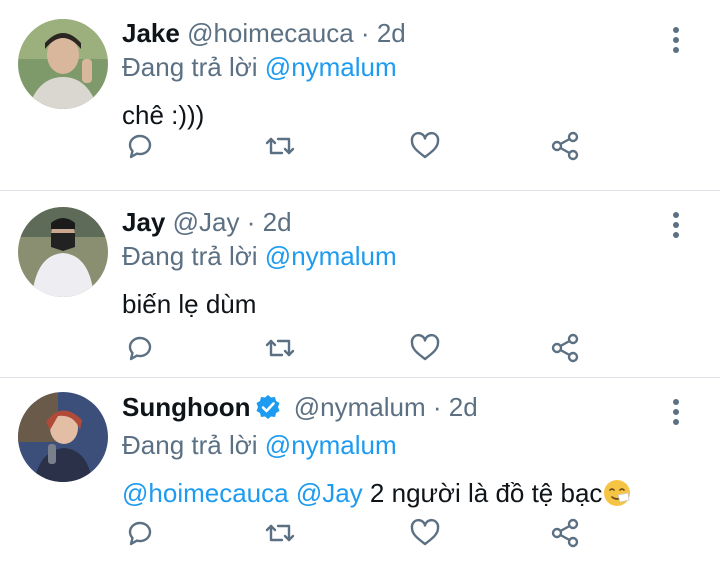 The width and height of the screenshot is (720, 564). What do you see at coordinates (268, 411) in the screenshot?
I see `verified-badge-icon` at bounding box center [268, 411].